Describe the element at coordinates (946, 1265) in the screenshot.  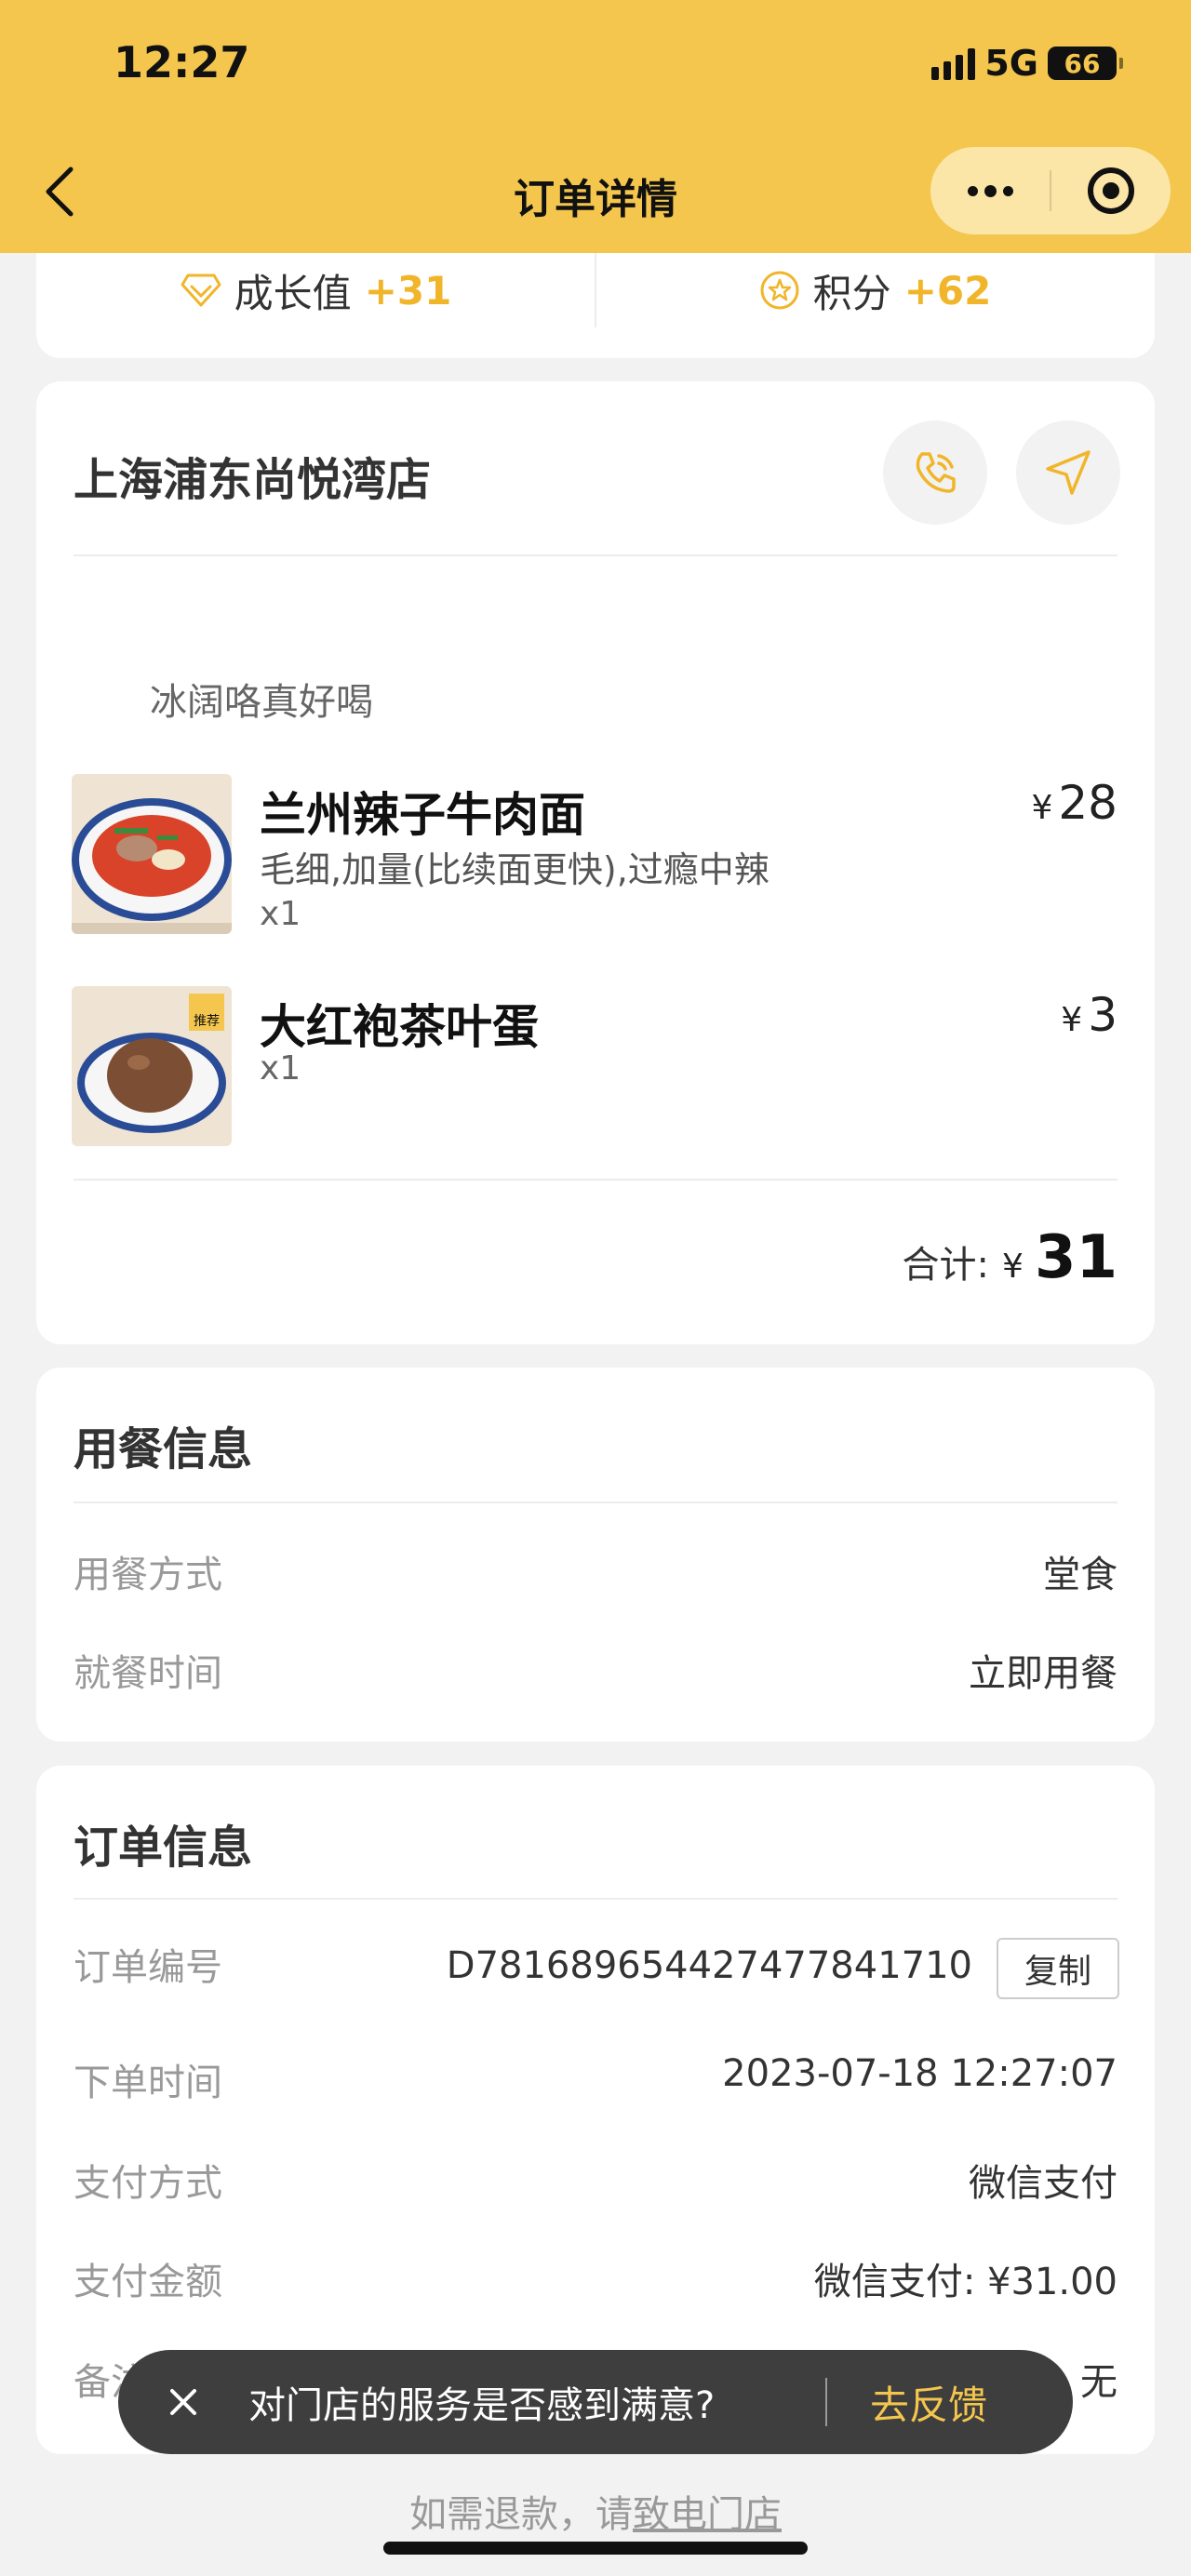
I see `total-label: 合计:` at that location.